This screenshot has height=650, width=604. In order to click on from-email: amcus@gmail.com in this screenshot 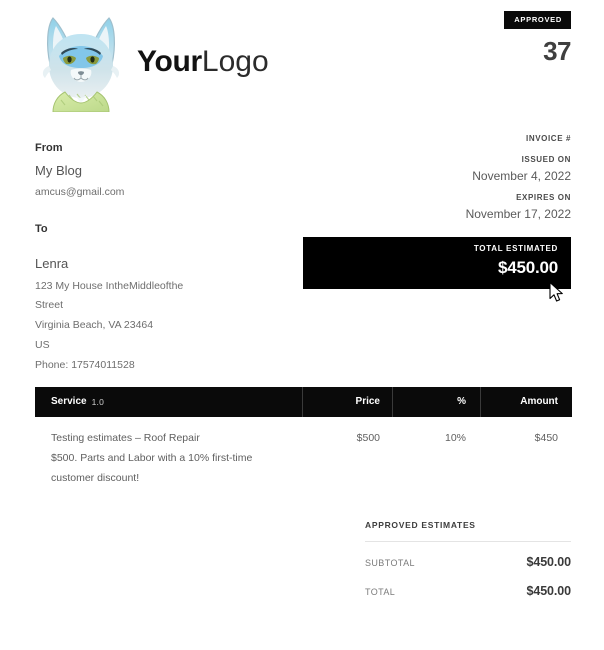, I will do `click(80, 192)`.